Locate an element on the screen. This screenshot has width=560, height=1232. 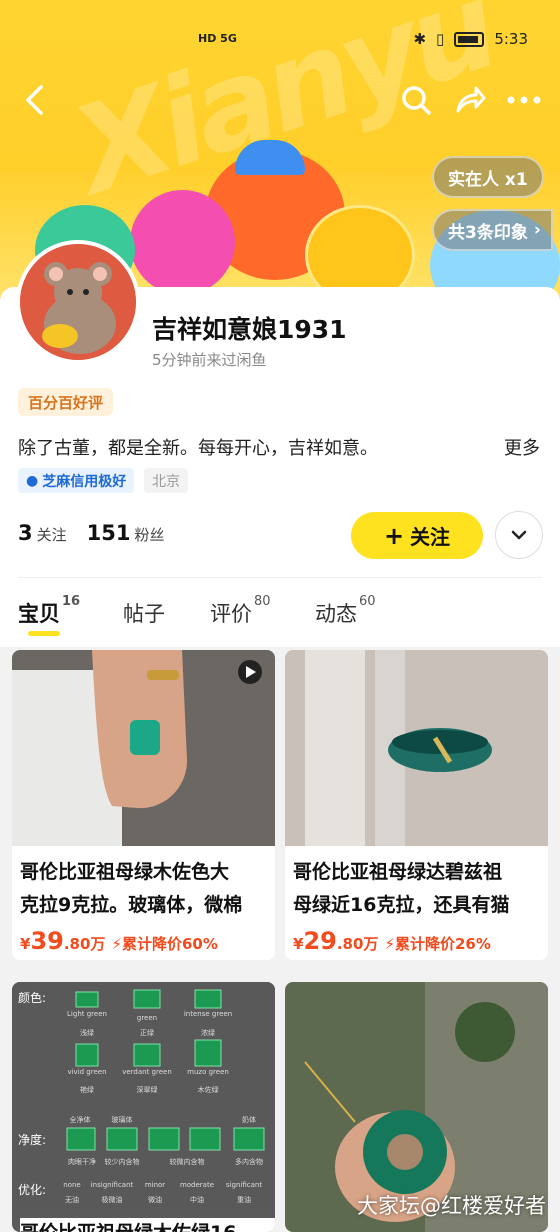
status-bar: HD 5G ✱ ▯ 5:33 is located at coordinates (280, 42).